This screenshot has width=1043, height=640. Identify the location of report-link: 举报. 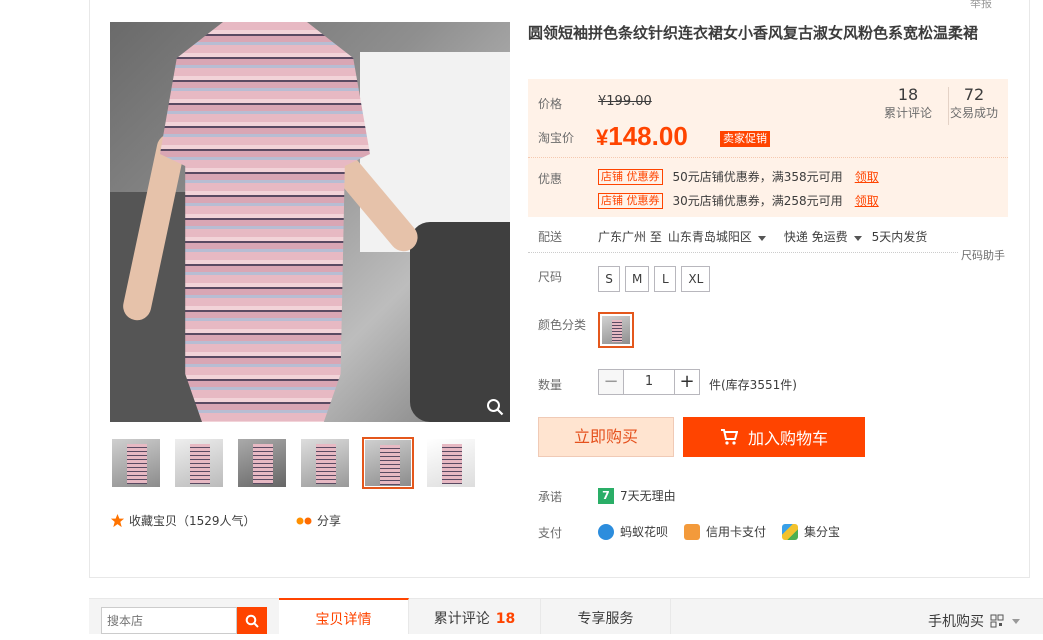
(981, 5).